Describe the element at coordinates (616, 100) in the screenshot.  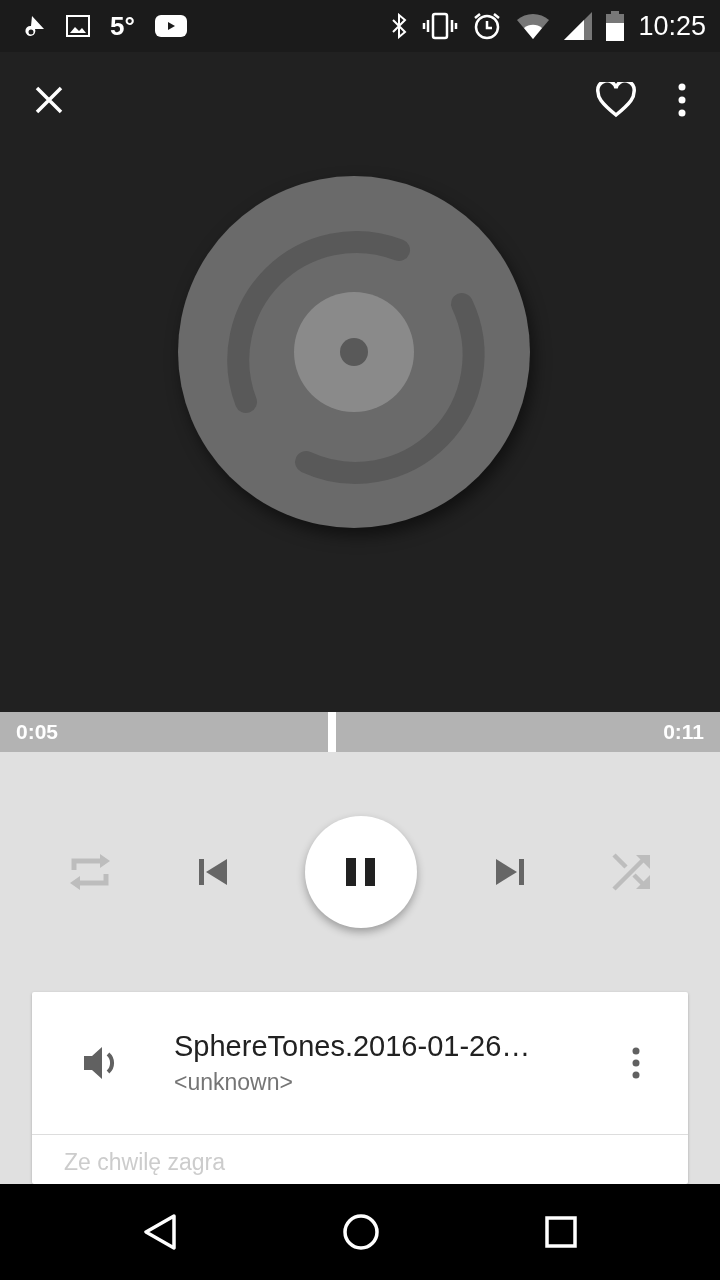
I see `heart-icon` at that location.